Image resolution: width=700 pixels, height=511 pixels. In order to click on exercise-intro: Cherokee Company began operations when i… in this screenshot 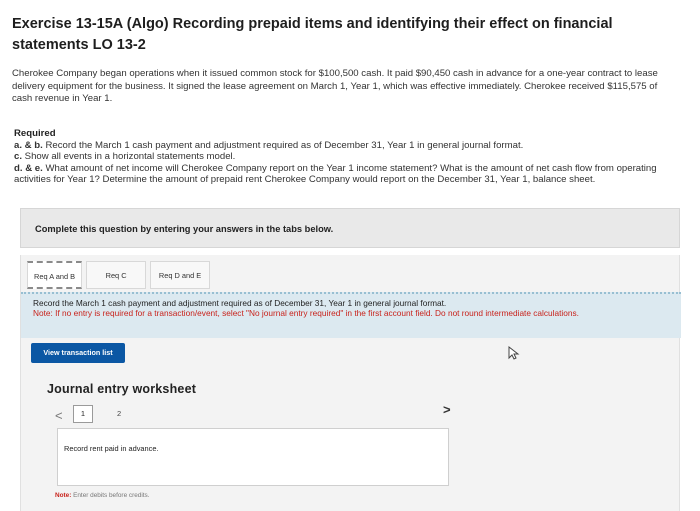, I will do `click(335, 86)`.